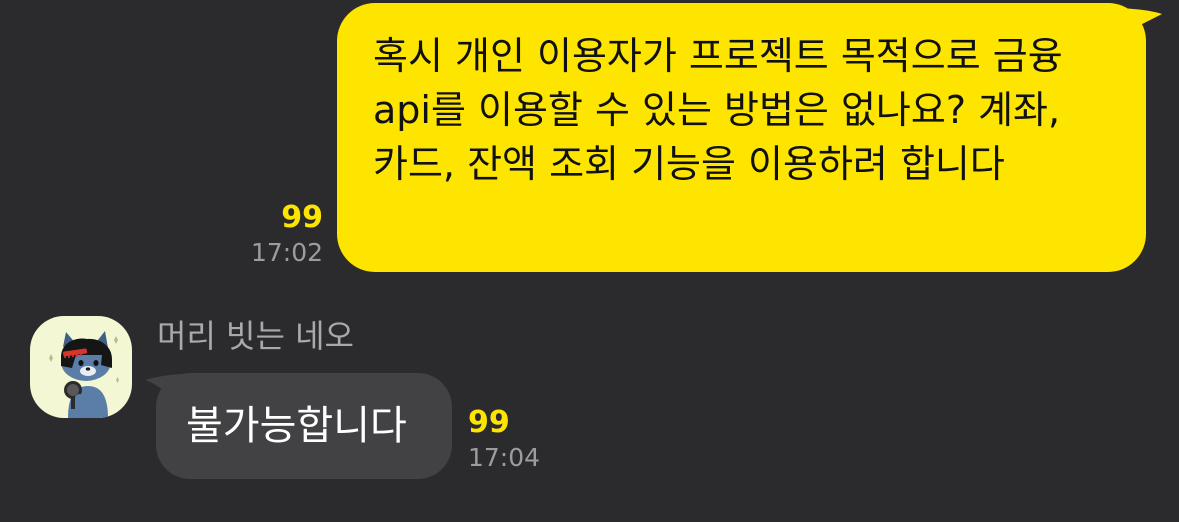  Describe the element at coordinates (504, 457) in the screenshot. I see `message-time: 17:04` at that location.